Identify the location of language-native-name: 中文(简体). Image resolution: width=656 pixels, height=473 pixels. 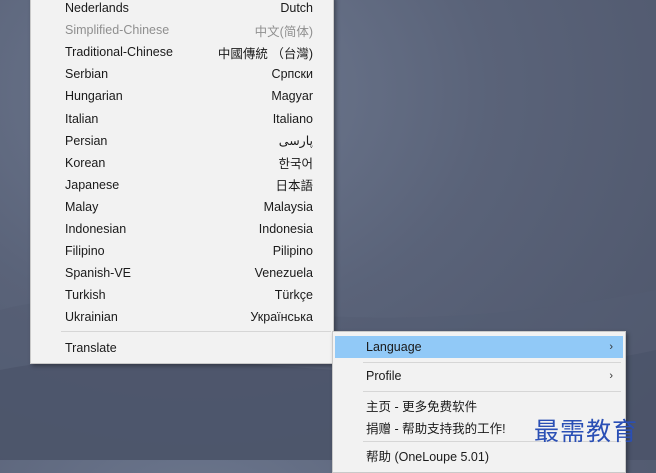
(283, 31).